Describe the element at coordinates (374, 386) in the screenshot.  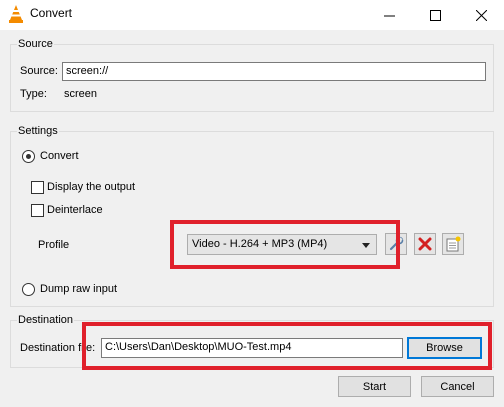
I see `start-button: Start` at that location.